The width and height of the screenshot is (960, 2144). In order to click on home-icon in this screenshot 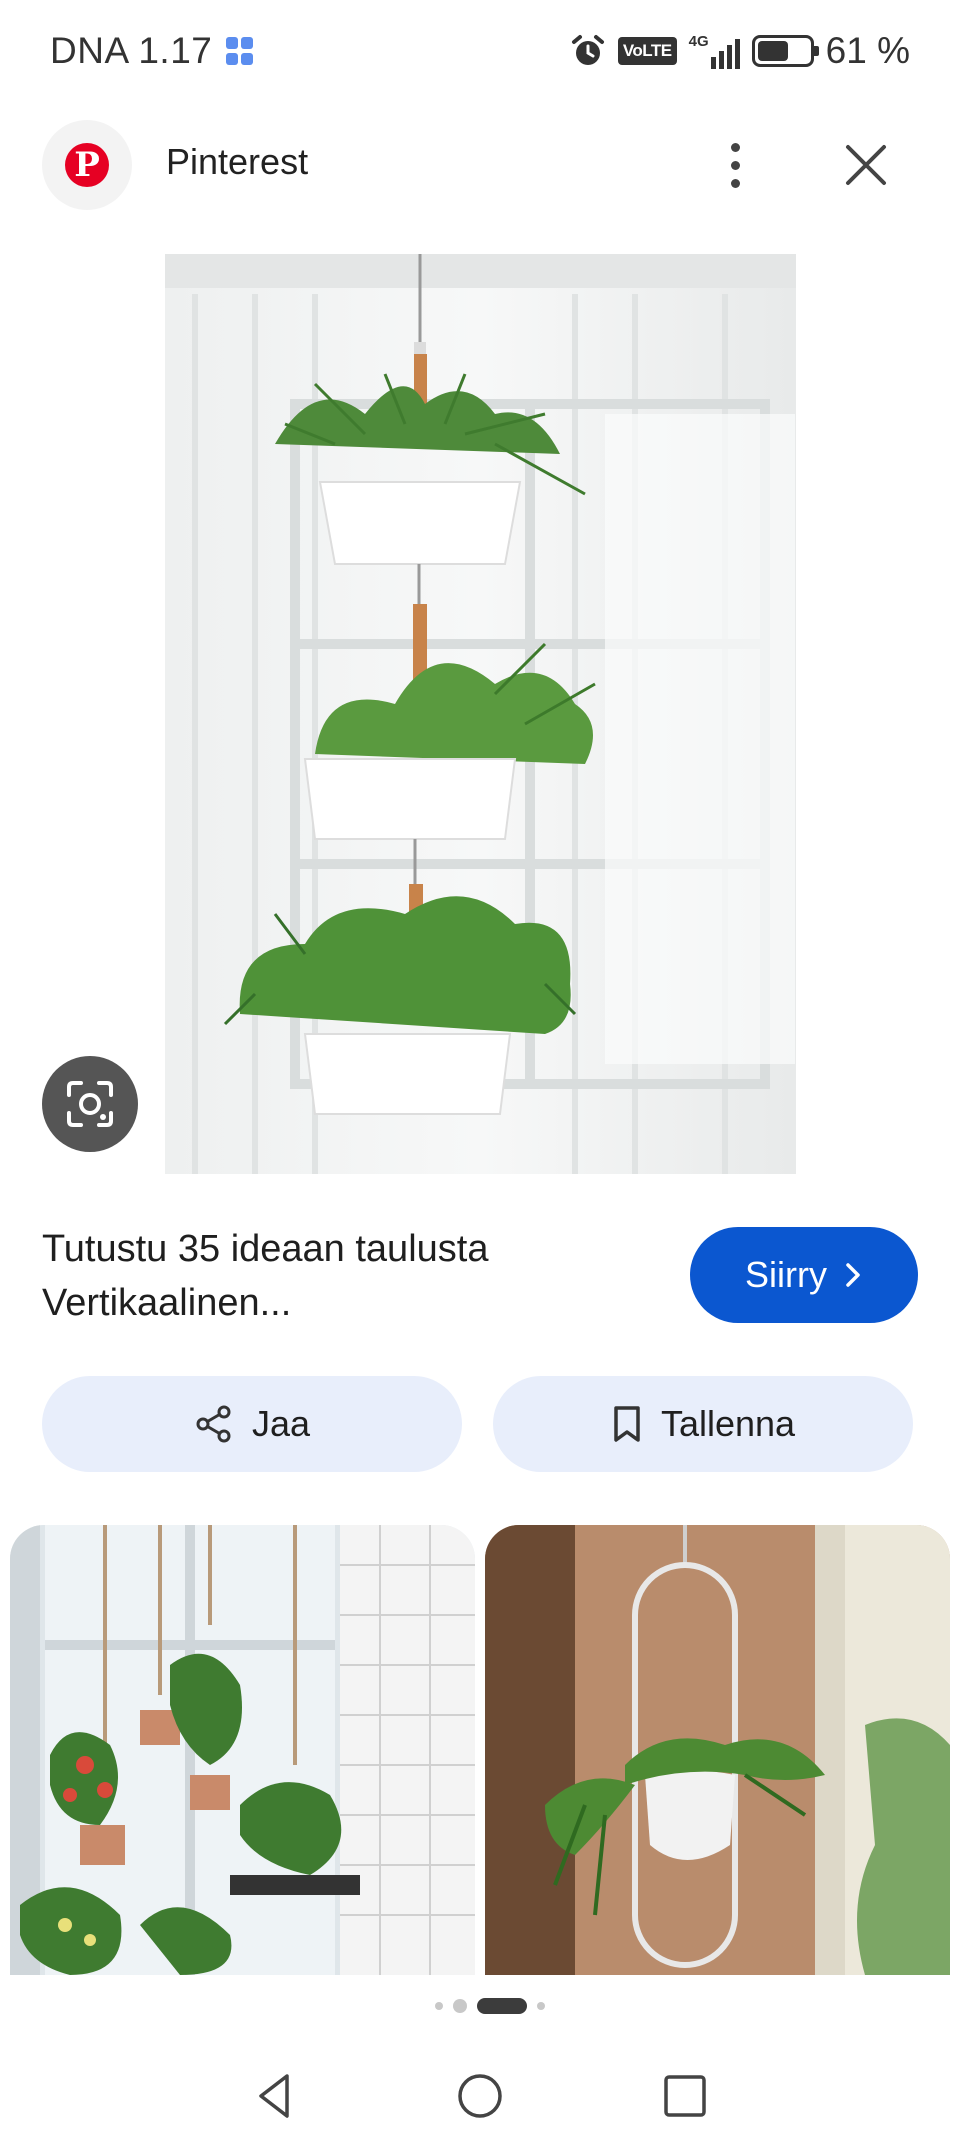, I will do `click(480, 2096)`.